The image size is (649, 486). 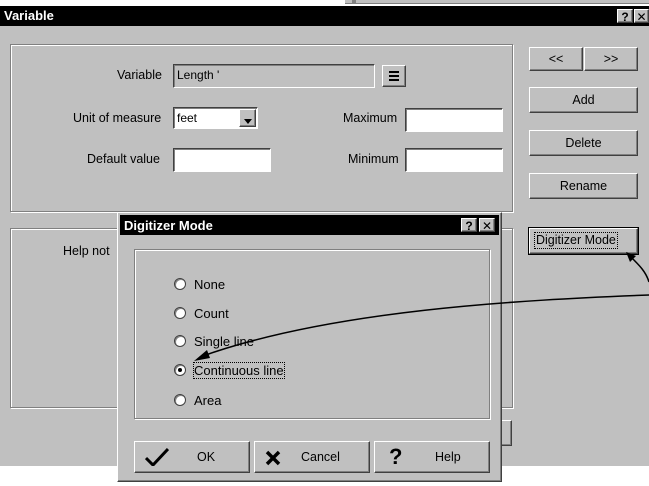 What do you see at coordinates (202, 355) in the screenshot?
I see `arrowhead-continuous-line` at bounding box center [202, 355].